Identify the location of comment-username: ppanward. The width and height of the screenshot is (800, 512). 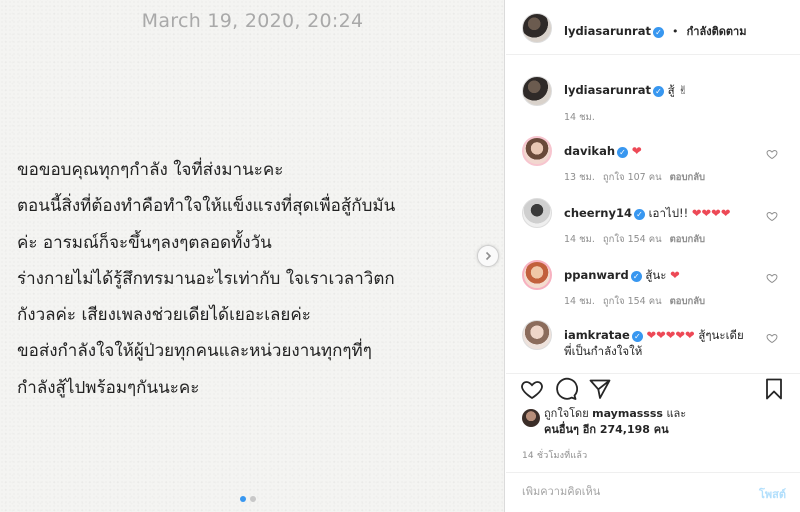
(596, 275).